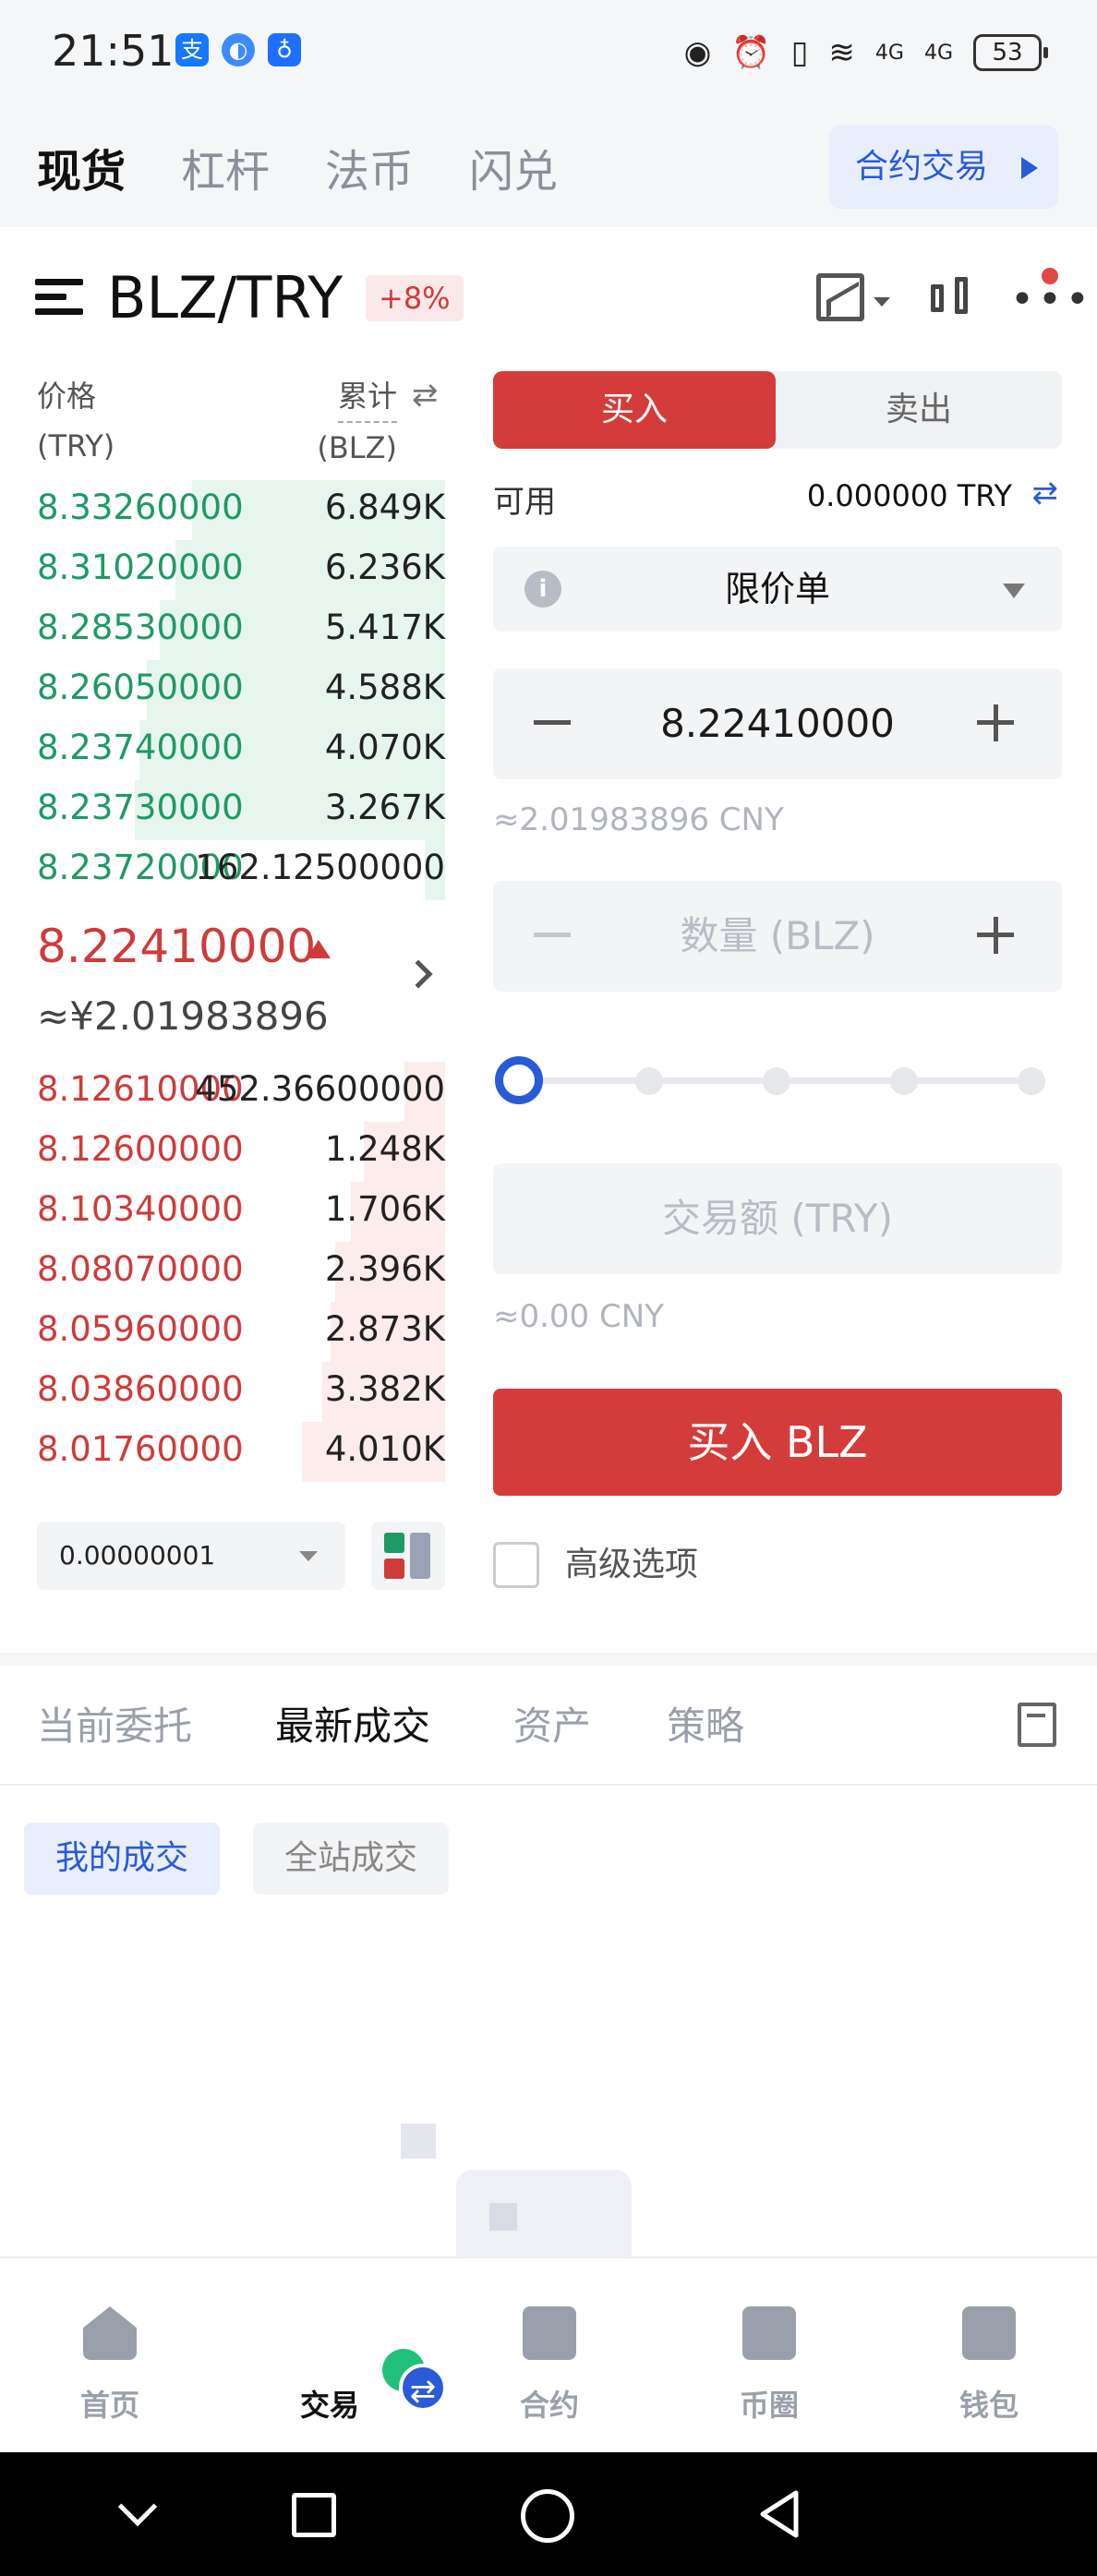 The height and width of the screenshot is (2576, 1097). Describe the element at coordinates (375, 2359) in the screenshot. I see `trade-icon: ⇄` at that location.